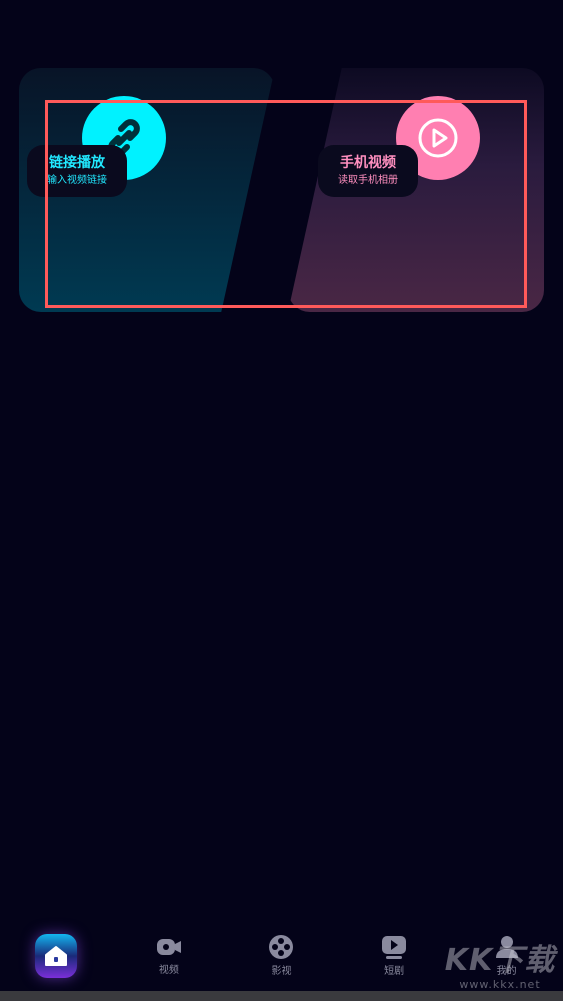  I want to click on local-video-subtitle: 读取手机相册, so click(368, 180).